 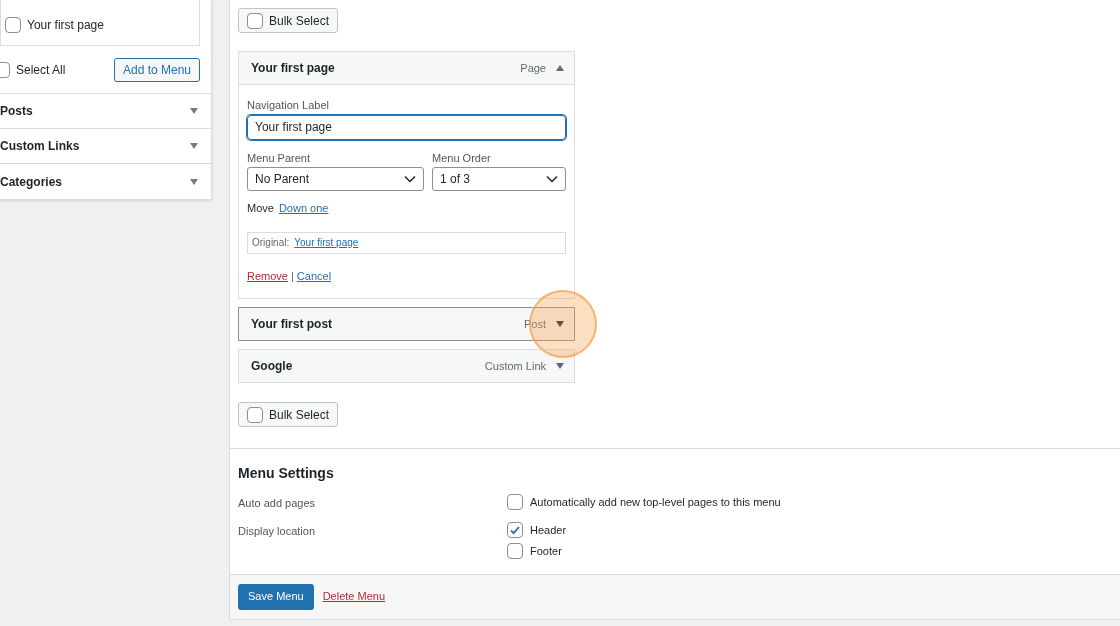 I want to click on setting-label: Display location, so click(x=277, y=531).